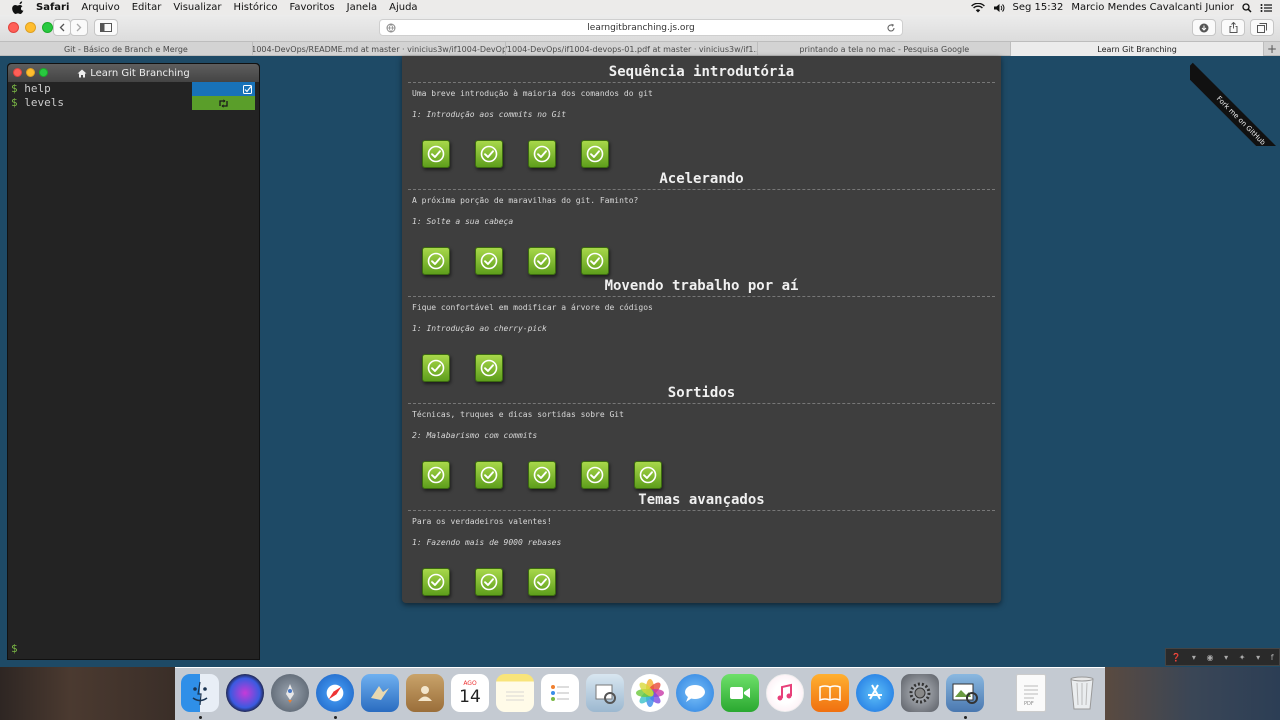  I want to click on volume-icon, so click(999, 8).